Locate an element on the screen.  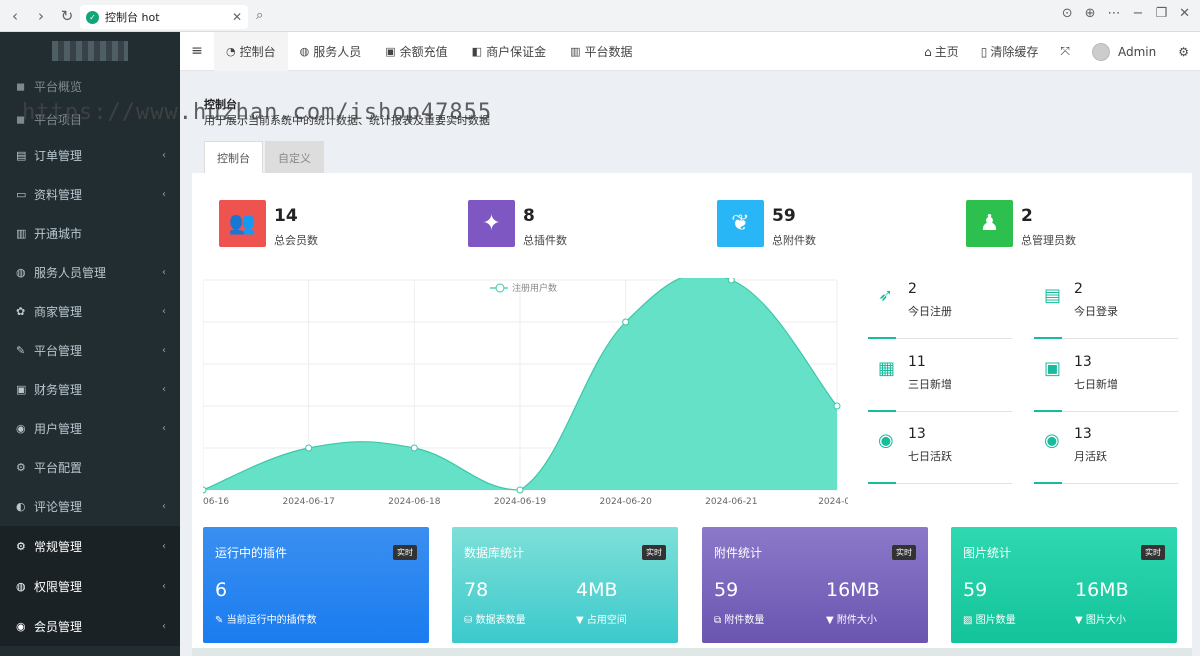
card-value-2: 16MB is located at coordinates (1102, 590).